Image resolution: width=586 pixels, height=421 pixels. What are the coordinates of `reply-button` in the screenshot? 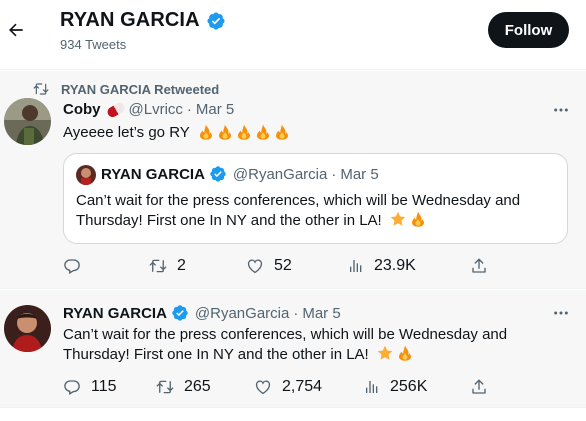 It's located at (77, 266).